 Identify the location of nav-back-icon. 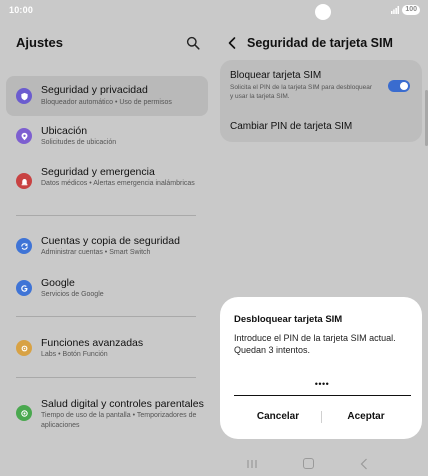
(364, 464).